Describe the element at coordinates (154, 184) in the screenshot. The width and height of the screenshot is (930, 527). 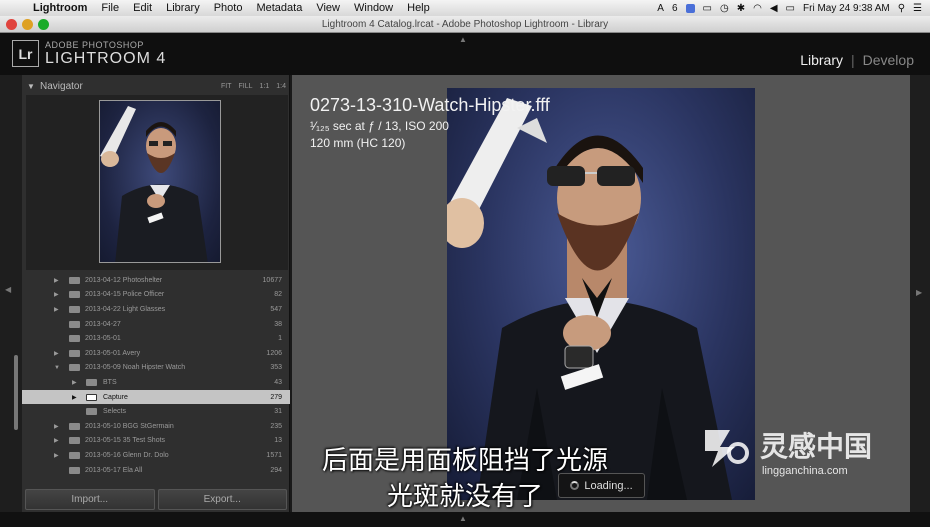
I see `portrait-thumbnail-image` at that location.